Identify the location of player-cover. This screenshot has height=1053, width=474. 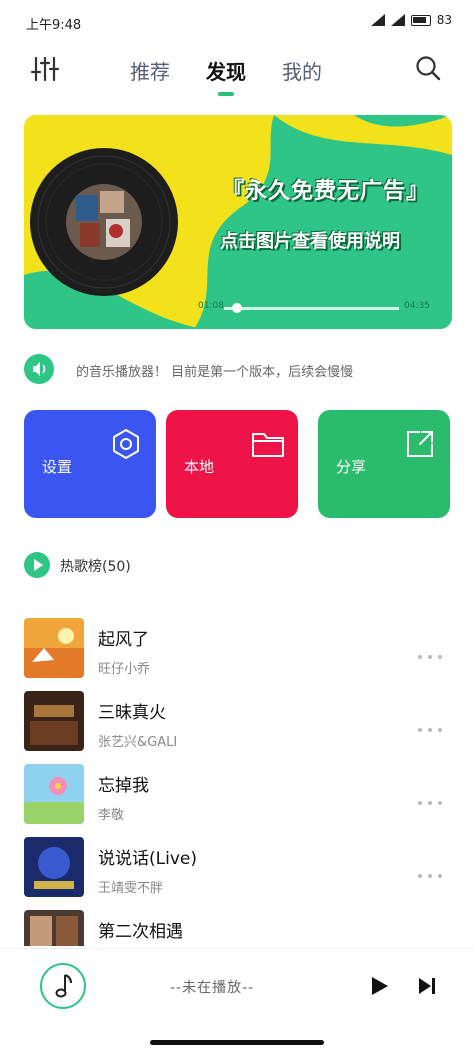
(63, 986).